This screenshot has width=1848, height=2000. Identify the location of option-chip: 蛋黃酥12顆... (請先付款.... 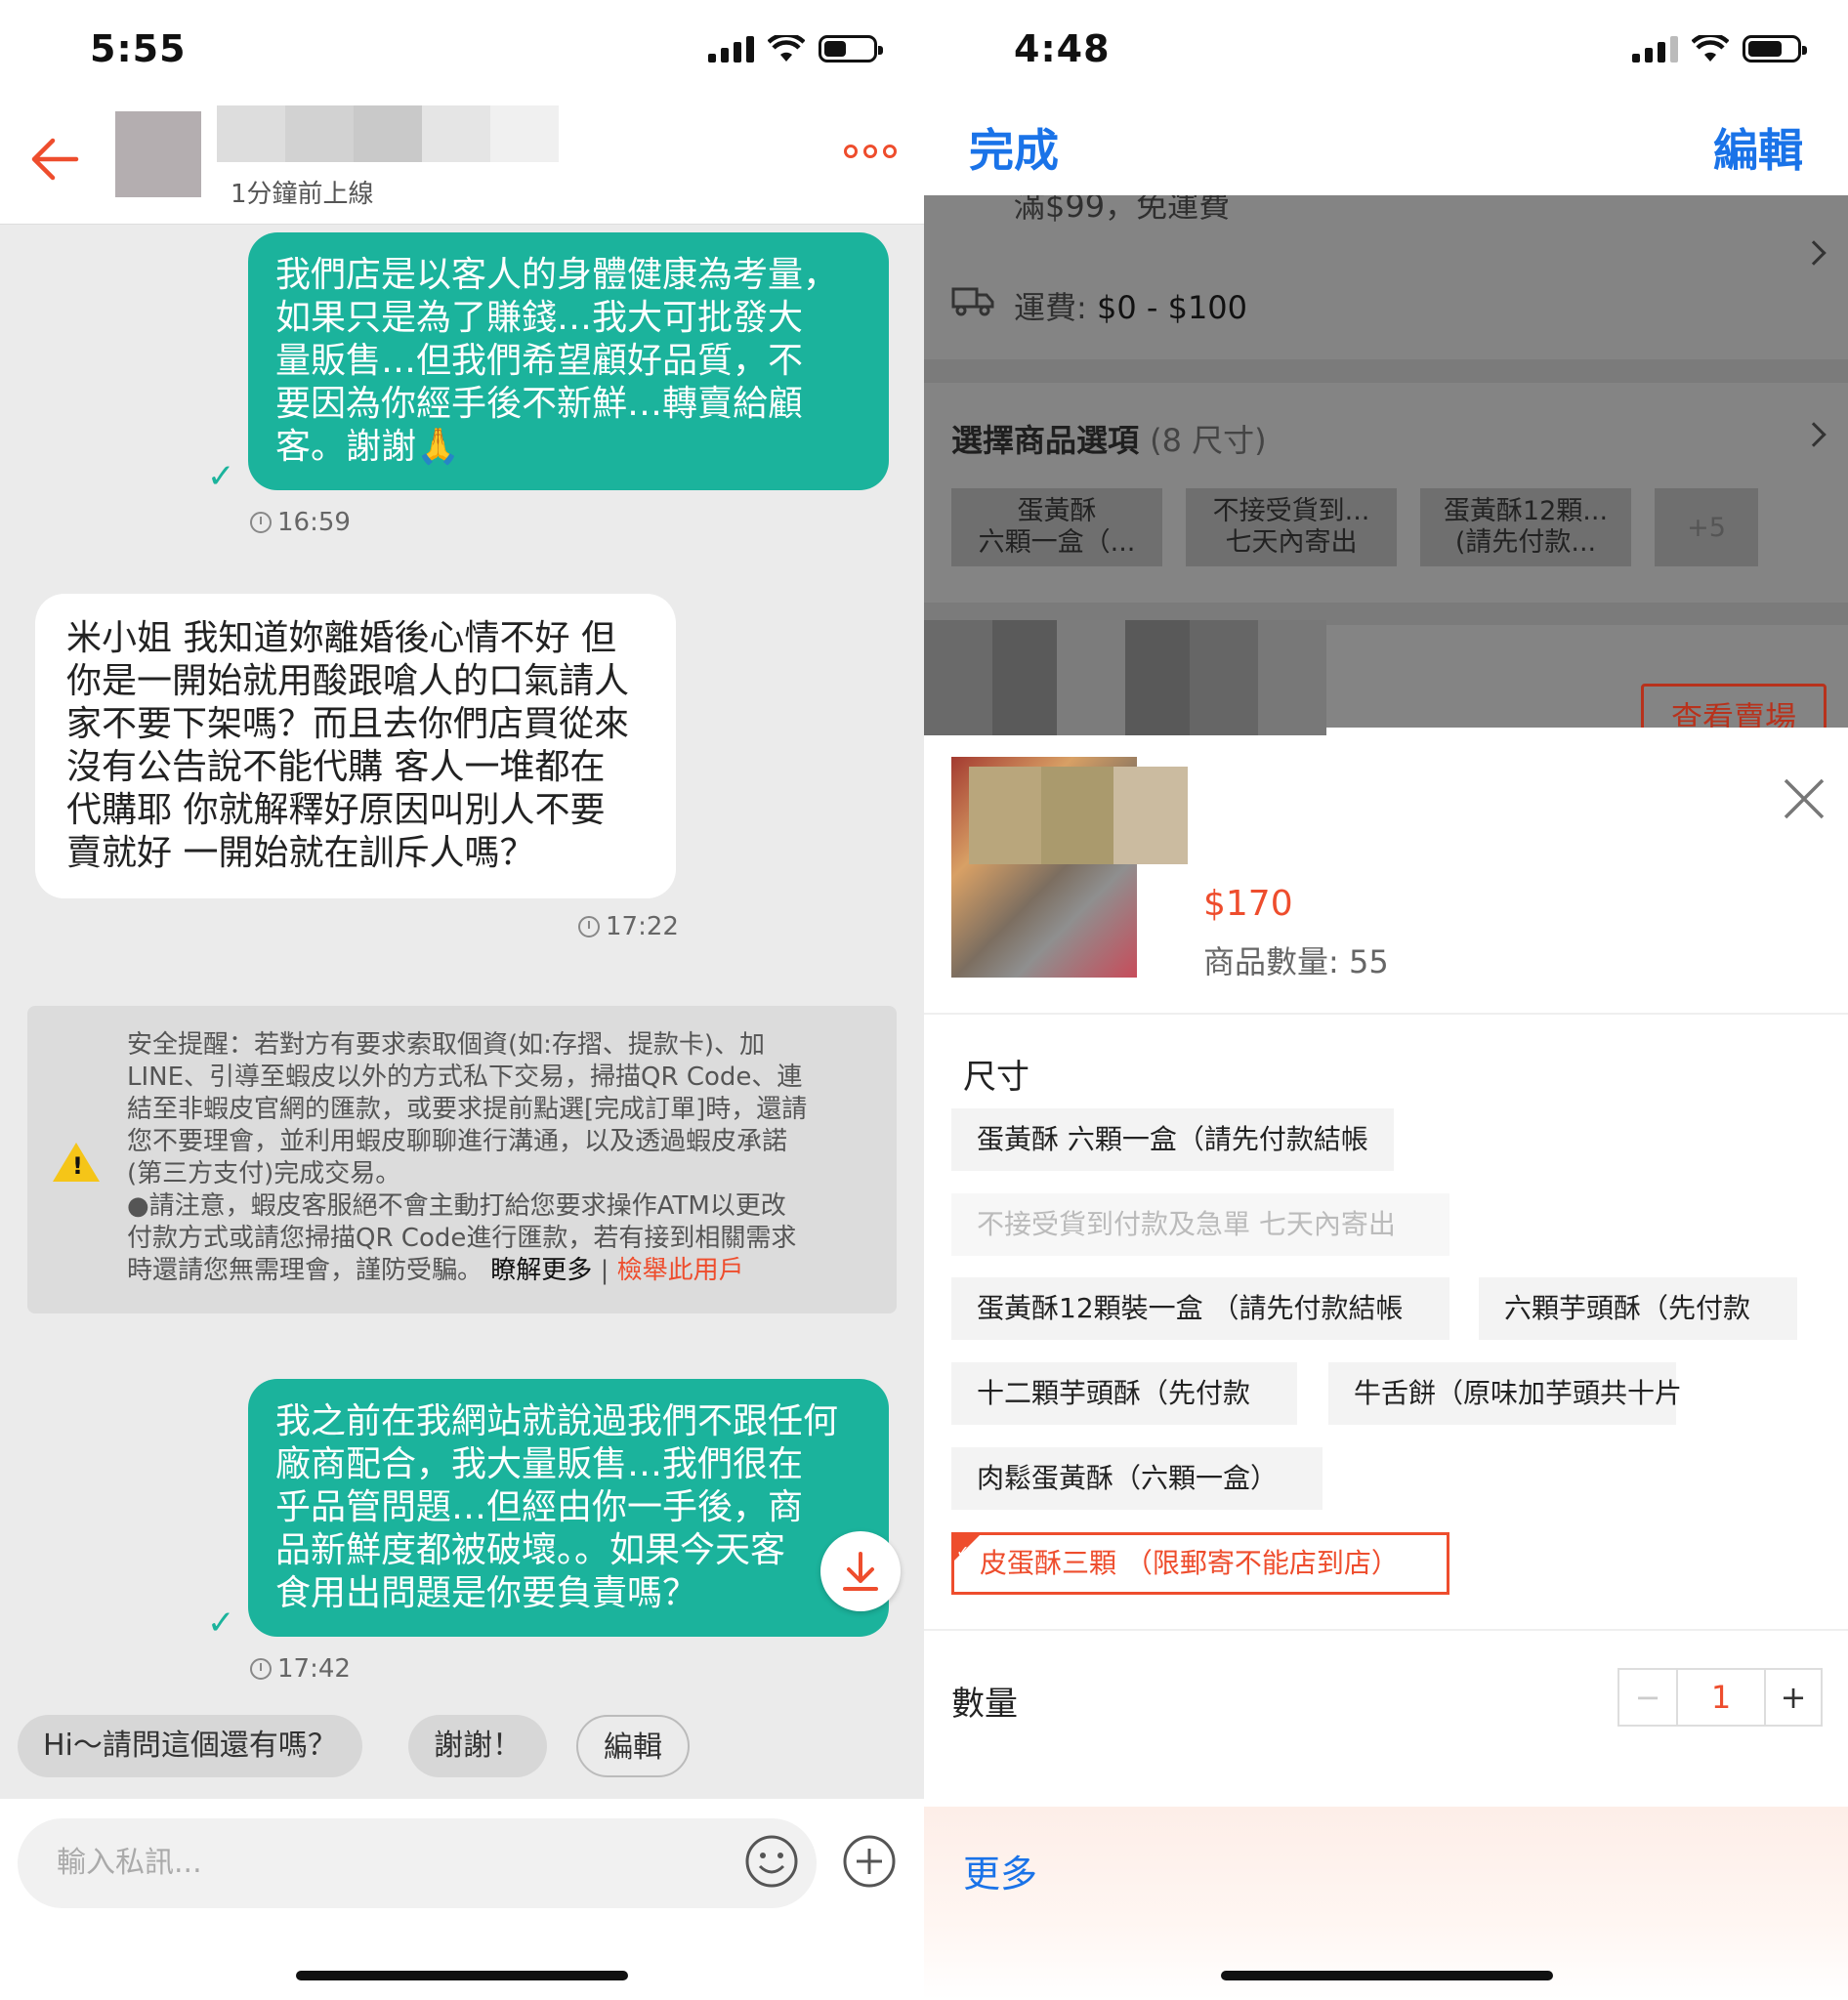
(1525, 527).